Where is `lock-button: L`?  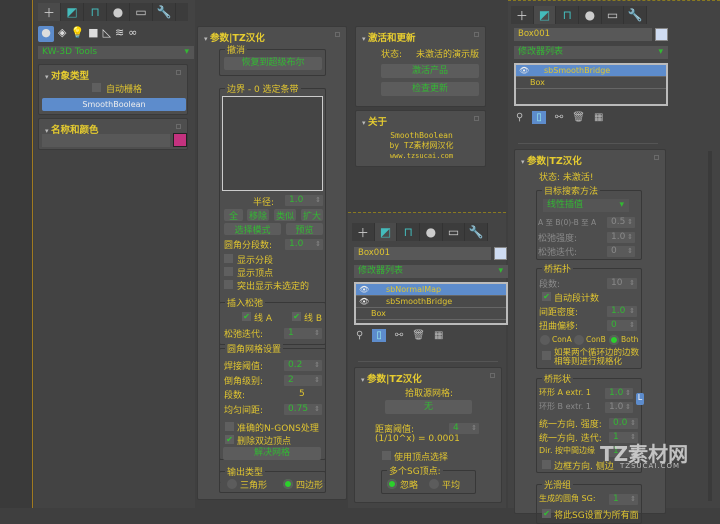
lock-button: L is located at coordinates (640, 399).